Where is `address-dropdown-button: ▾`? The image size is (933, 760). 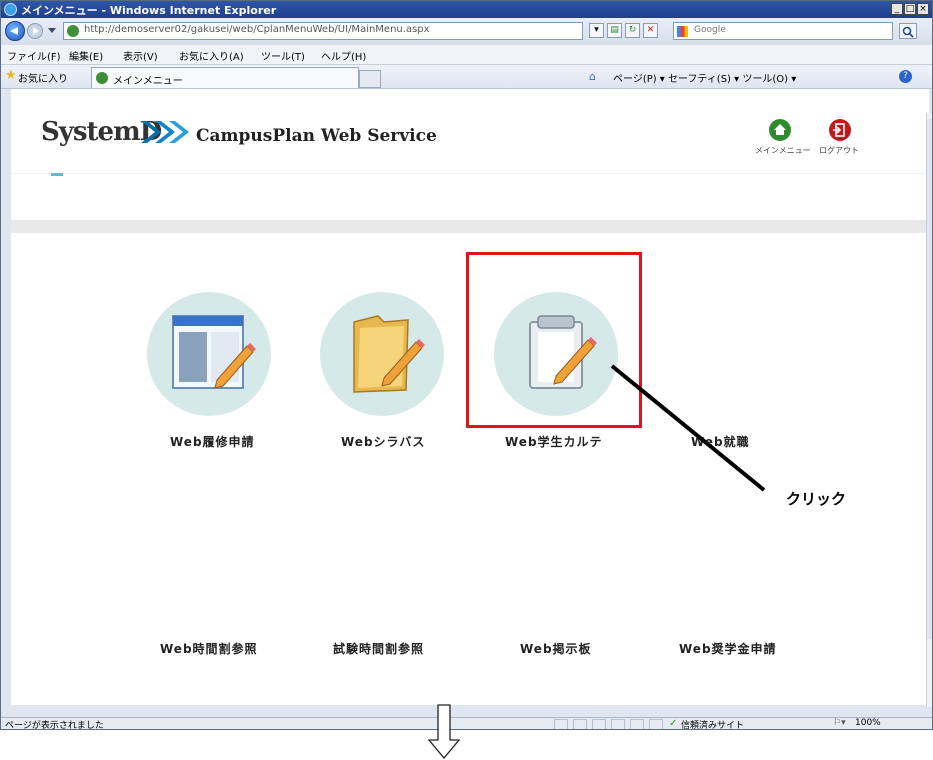 address-dropdown-button: ▾ is located at coordinates (596, 30).